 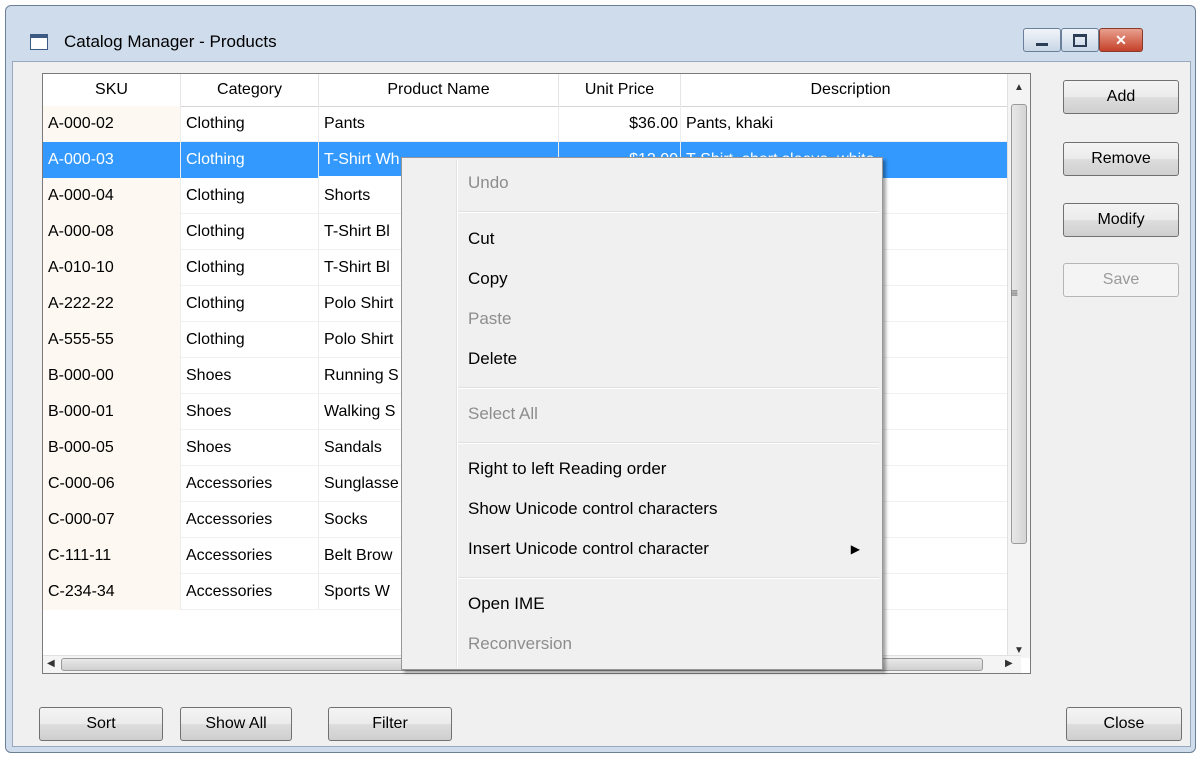 What do you see at coordinates (236, 724) in the screenshot?
I see `show-all-button: Show All` at bounding box center [236, 724].